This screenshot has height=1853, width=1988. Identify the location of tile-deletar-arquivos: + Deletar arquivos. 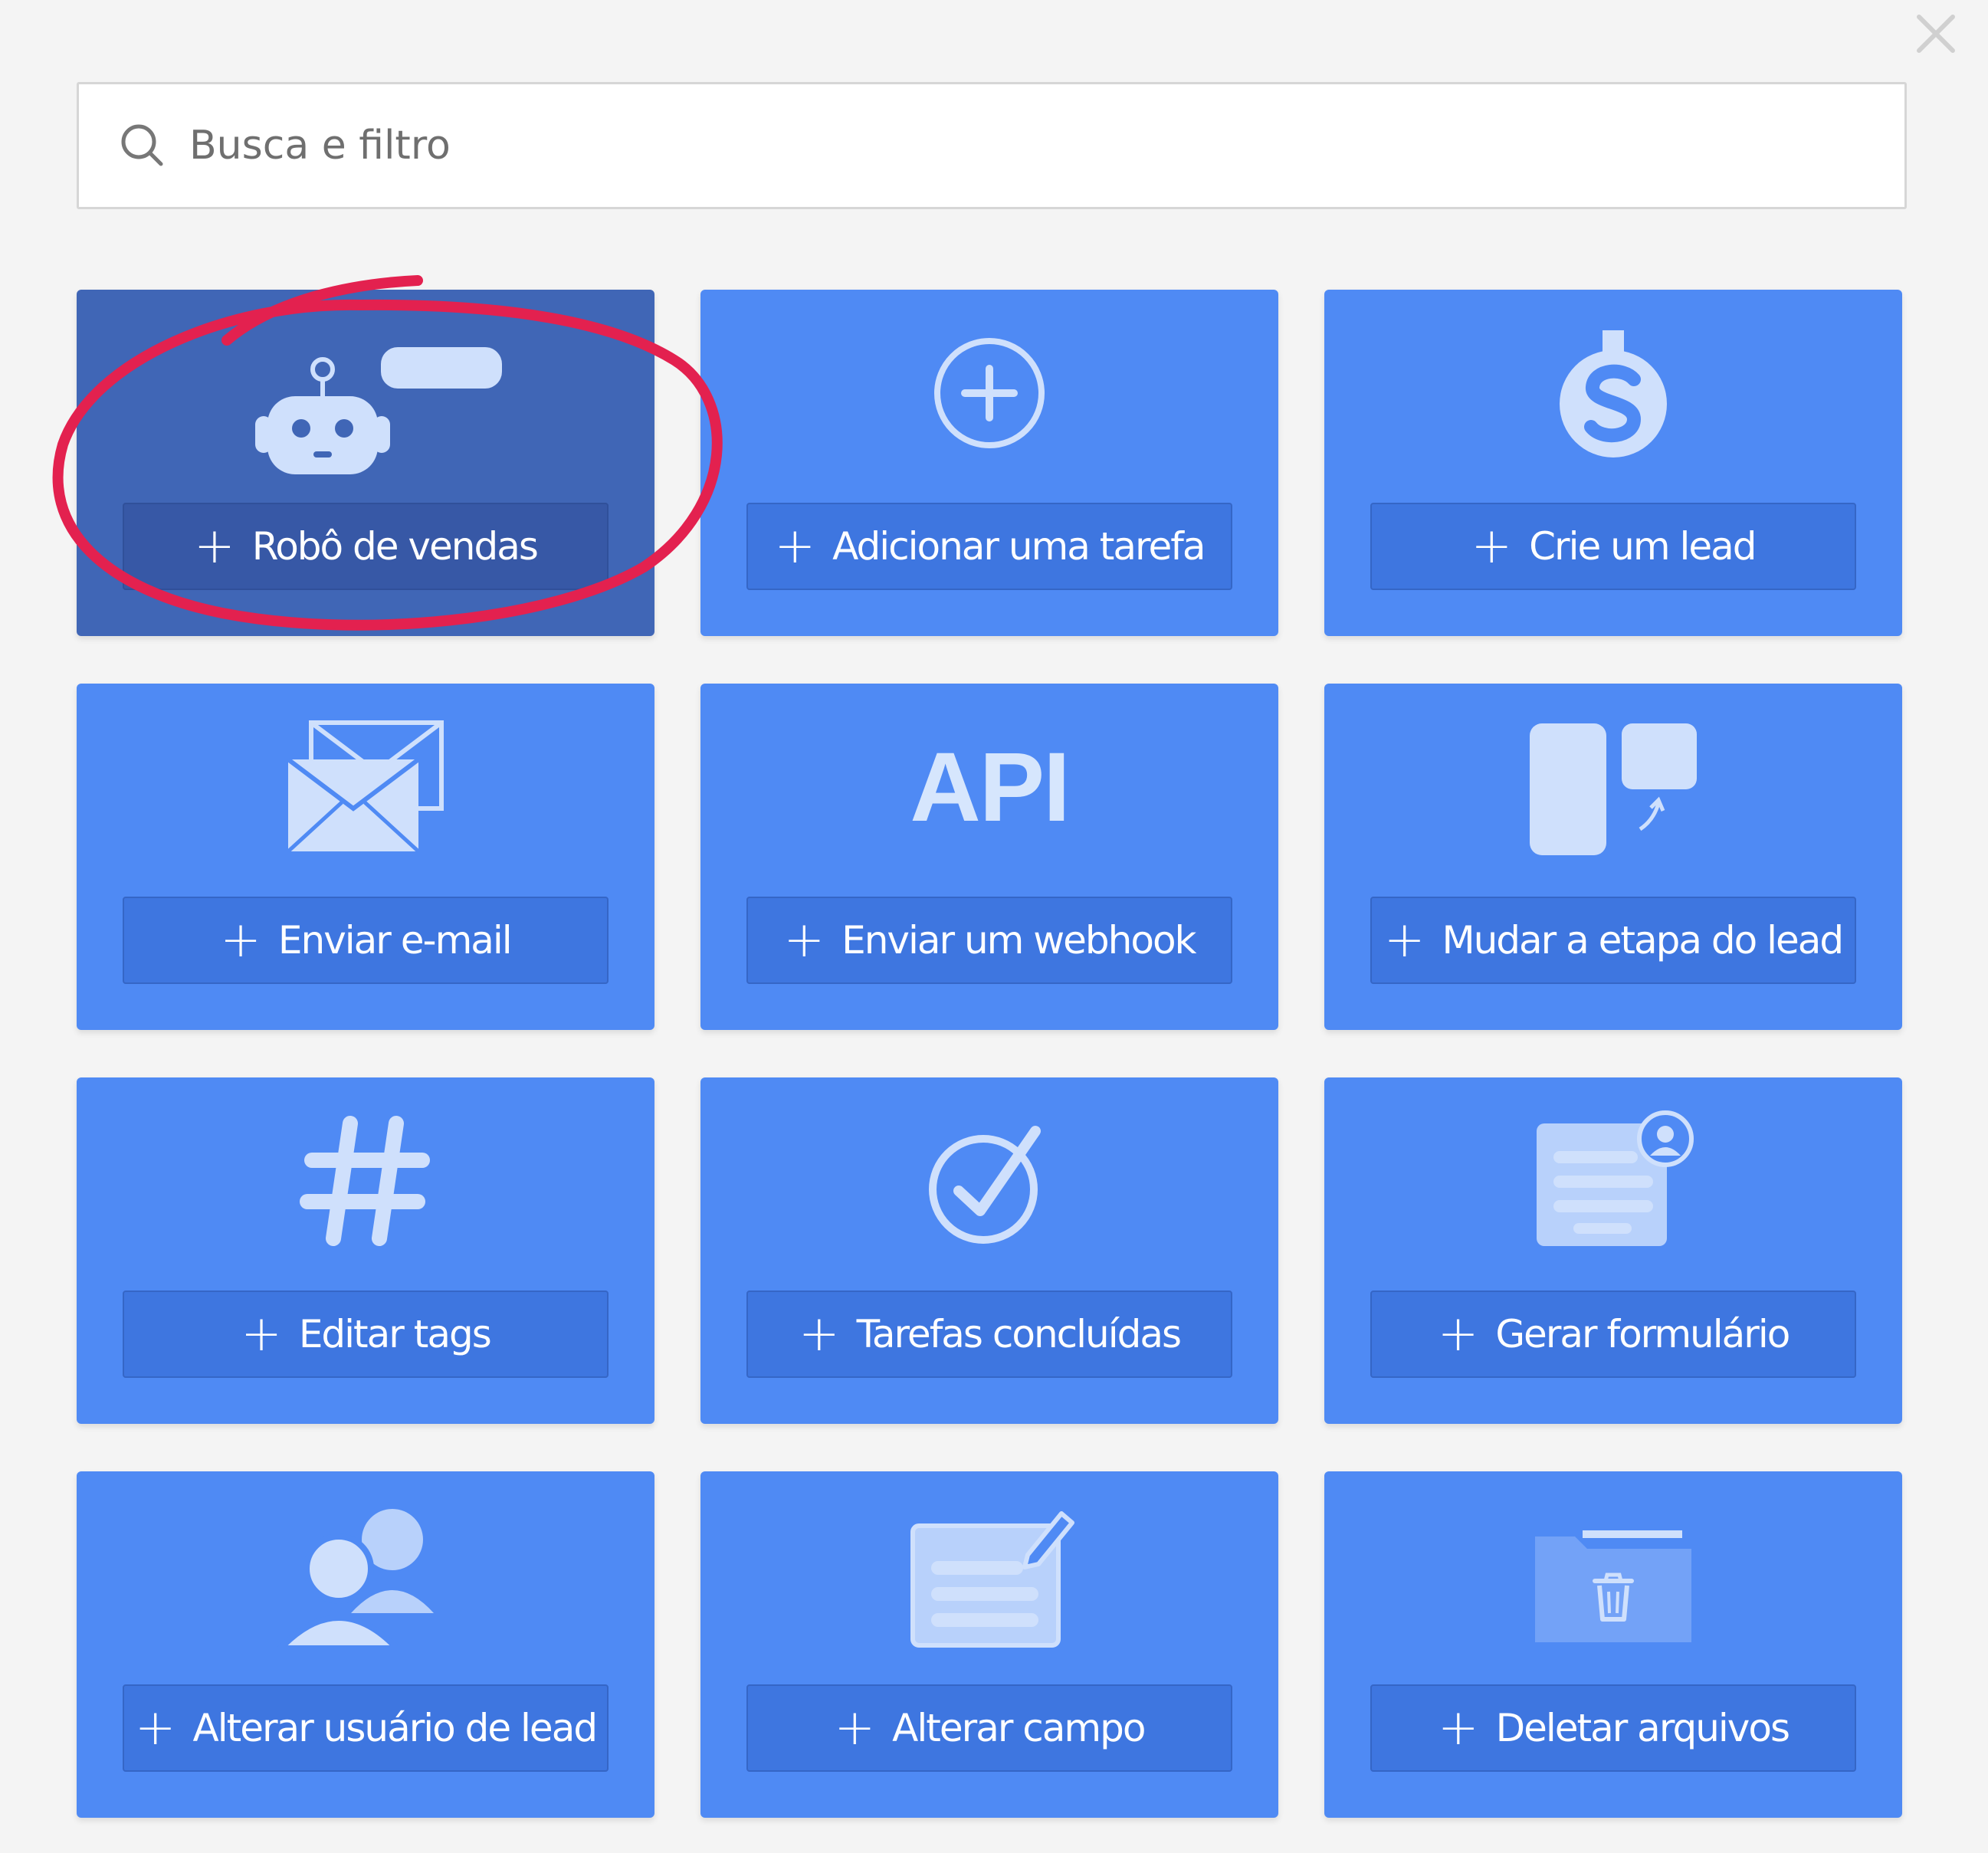
(1613, 1644).